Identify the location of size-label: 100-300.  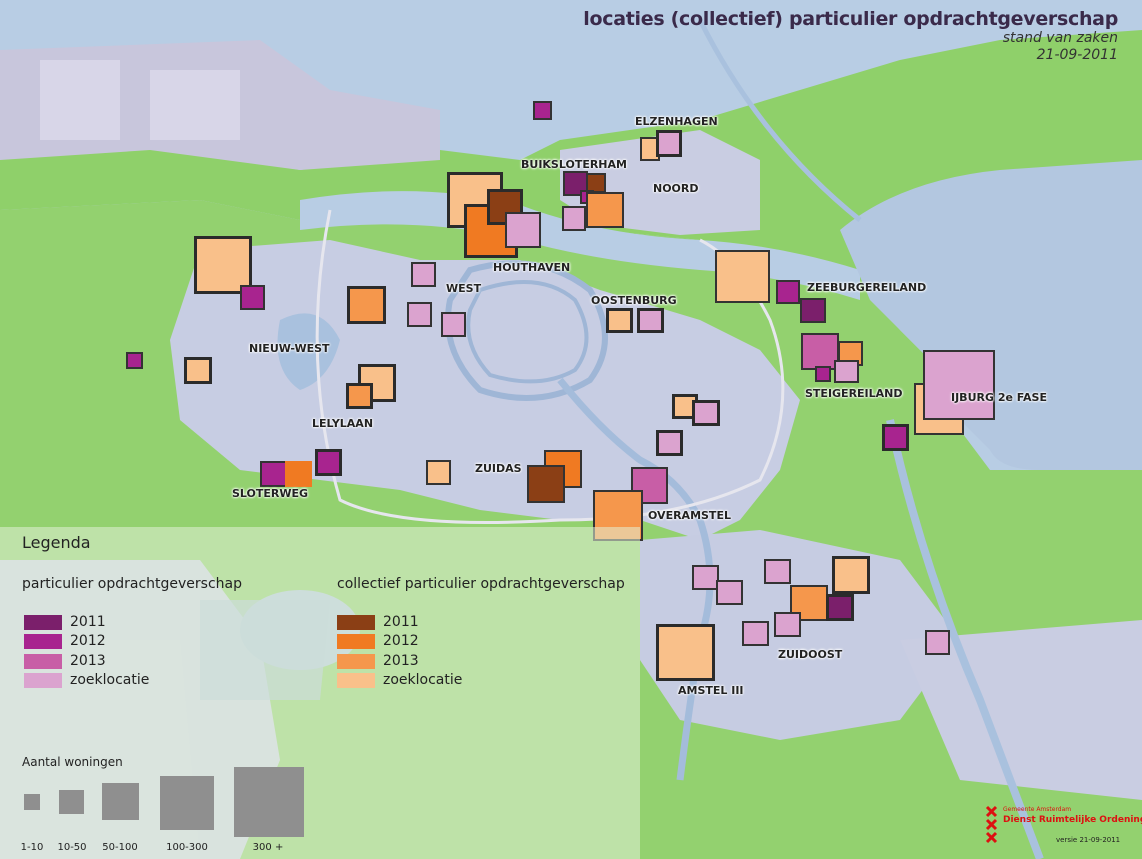
(187, 847).